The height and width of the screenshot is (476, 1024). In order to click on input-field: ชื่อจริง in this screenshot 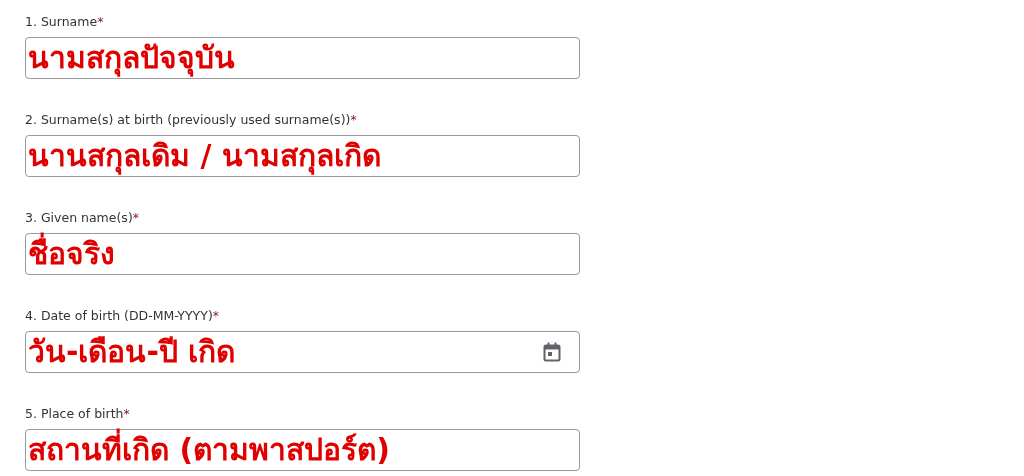, I will do `click(302, 254)`.